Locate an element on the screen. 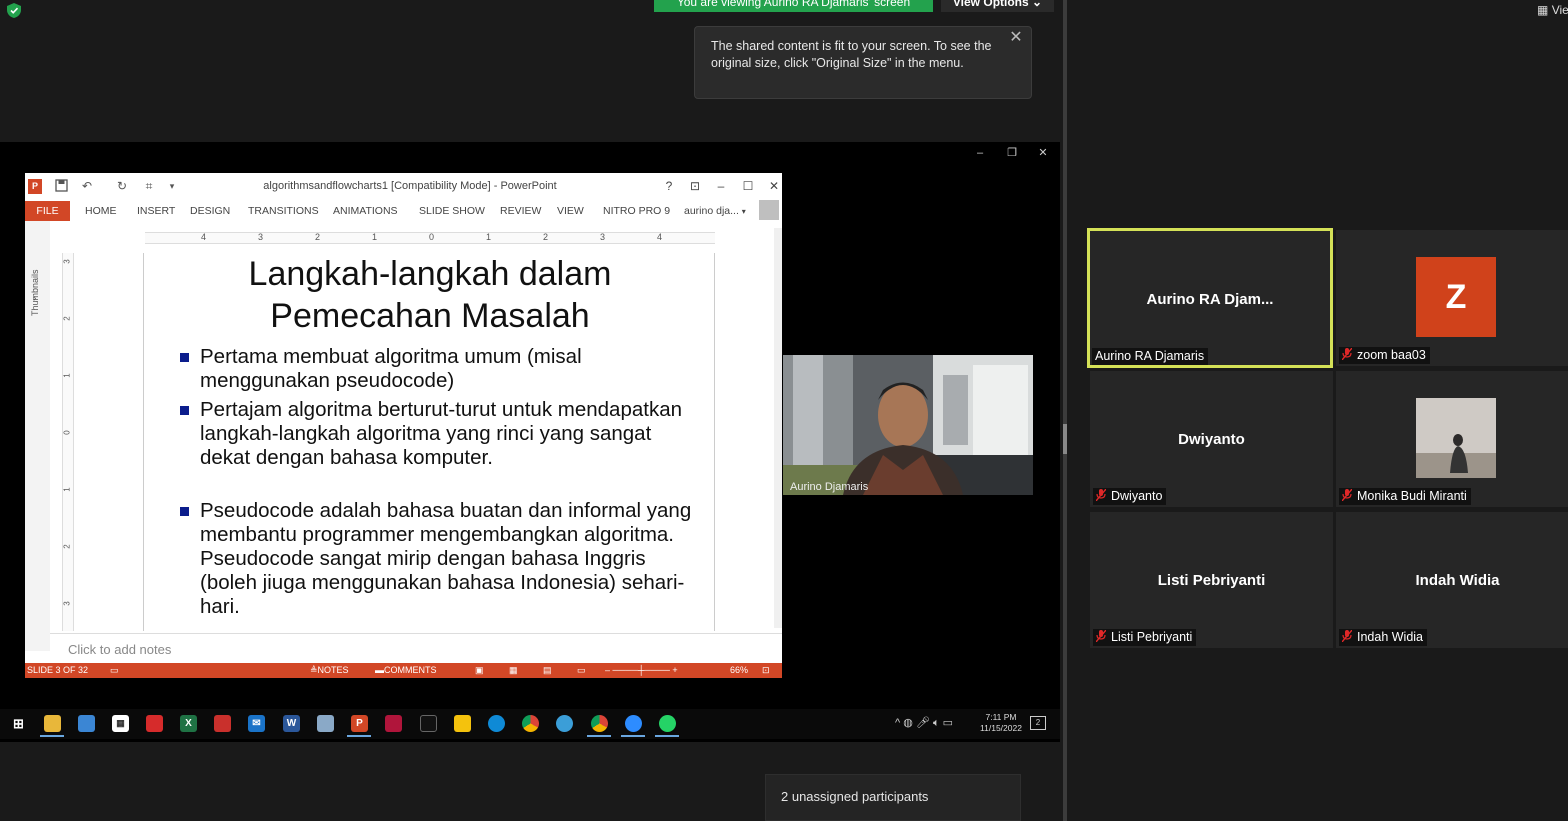 This screenshot has width=1568, height=821. slide-sorter-icon: ▦ is located at coordinates (513, 670).